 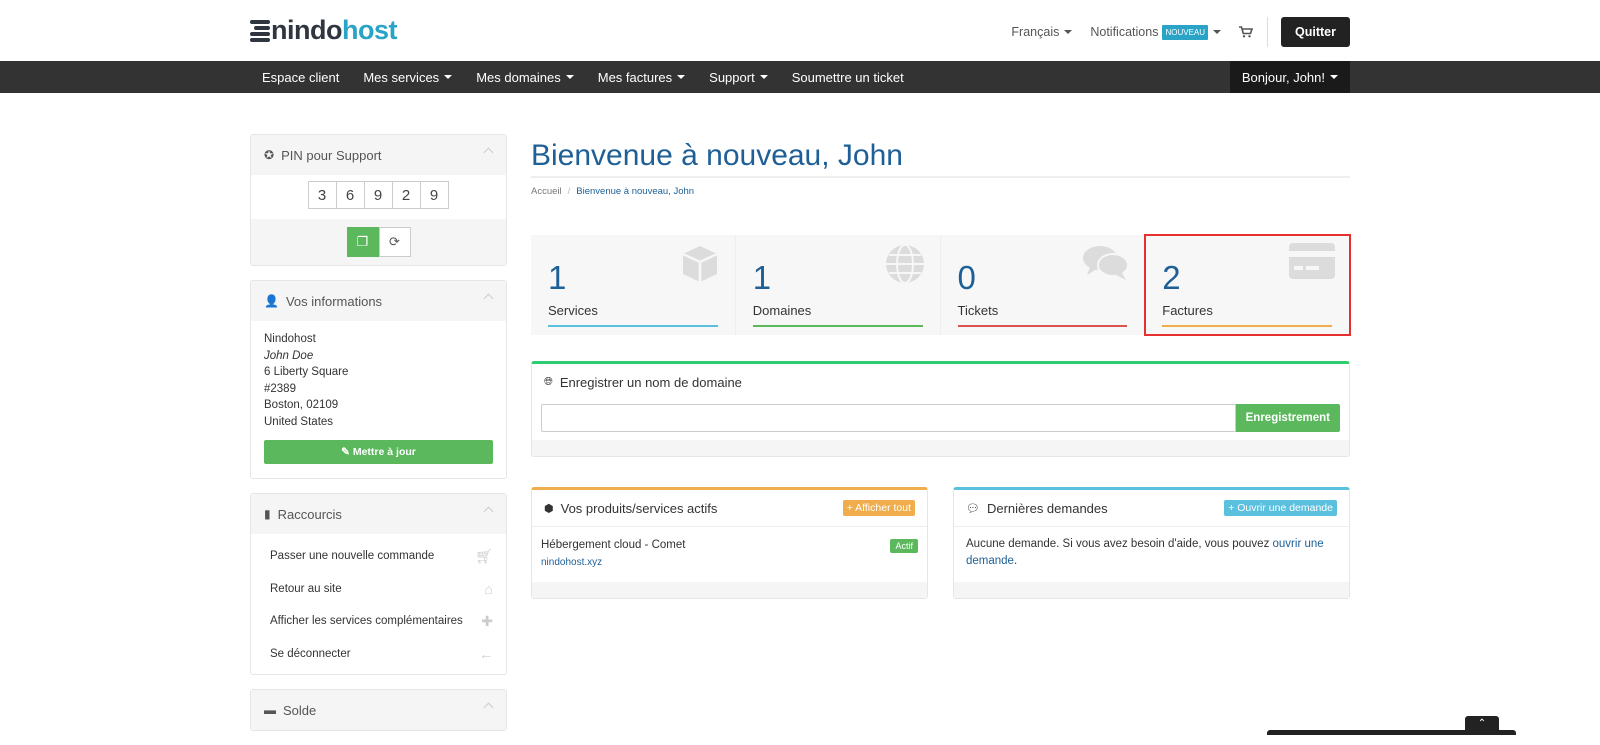 What do you see at coordinates (378, 200) in the screenshot?
I see `pin-panel: ✪ PIN pour Support 3 6 9 2 9 ❐ ⟳` at bounding box center [378, 200].